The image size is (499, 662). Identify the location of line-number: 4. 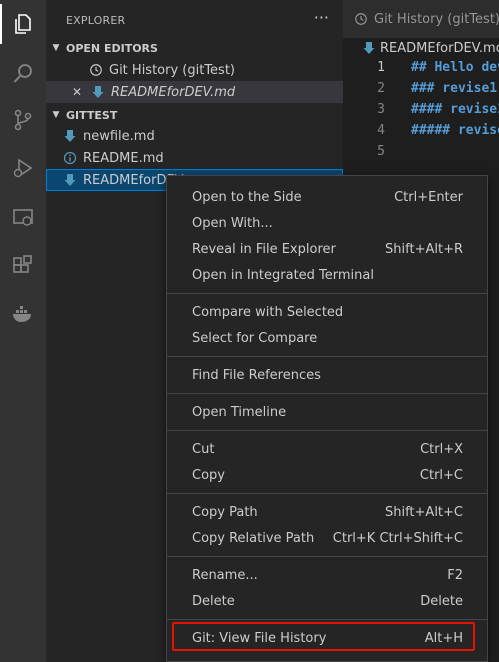
(381, 130).